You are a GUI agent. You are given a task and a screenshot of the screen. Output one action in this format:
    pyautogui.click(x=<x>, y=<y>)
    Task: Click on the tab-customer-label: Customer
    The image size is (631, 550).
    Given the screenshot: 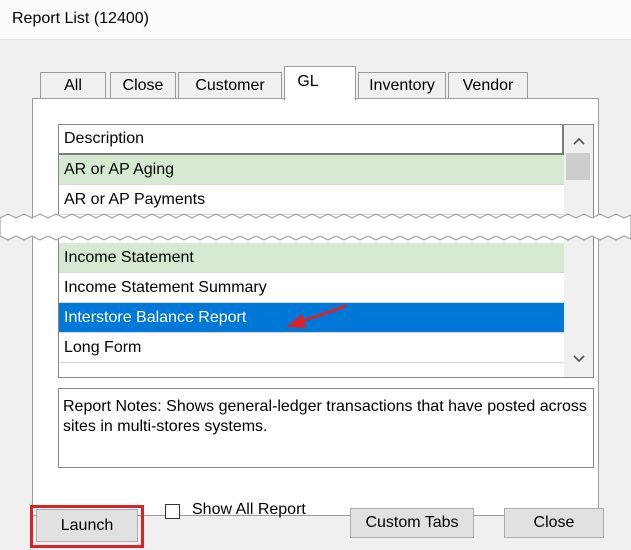 What is the action you would take?
    pyautogui.click(x=230, y=85)
    